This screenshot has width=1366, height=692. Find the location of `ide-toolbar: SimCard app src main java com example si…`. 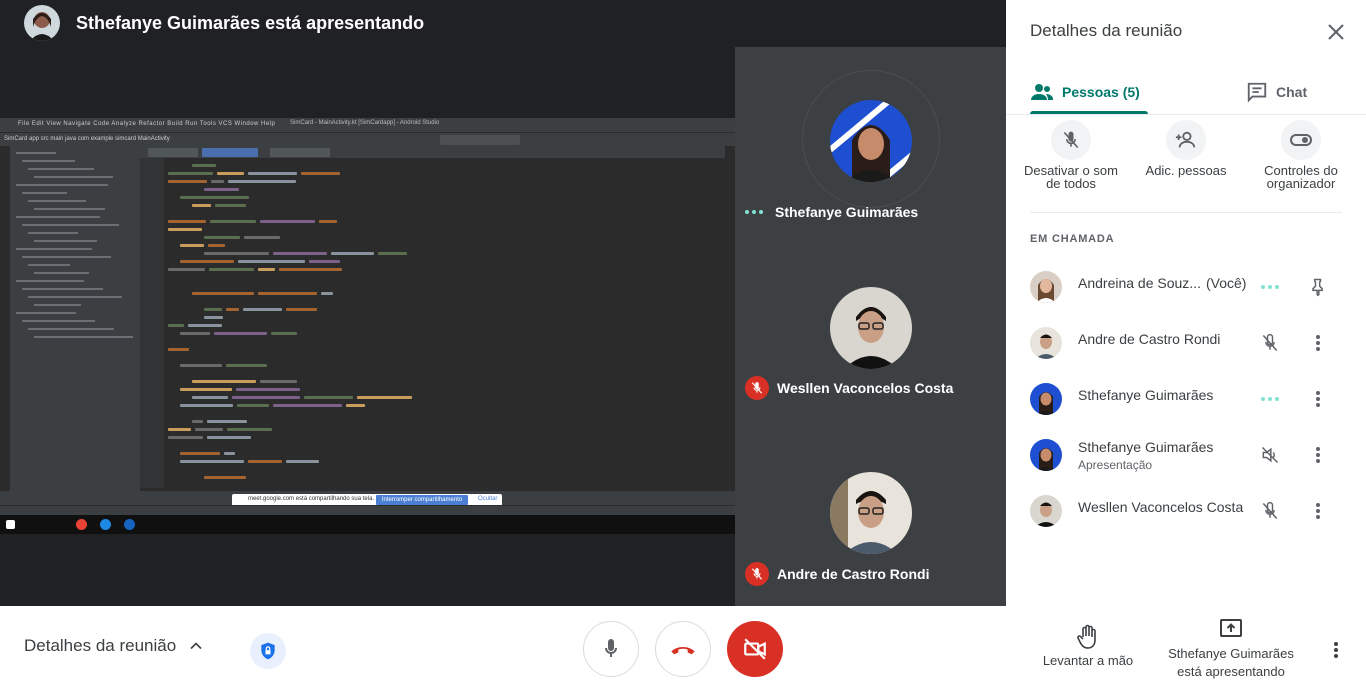

ide-toolbar: SimCard app src main java com example si… is located at coordinates (367, 139).